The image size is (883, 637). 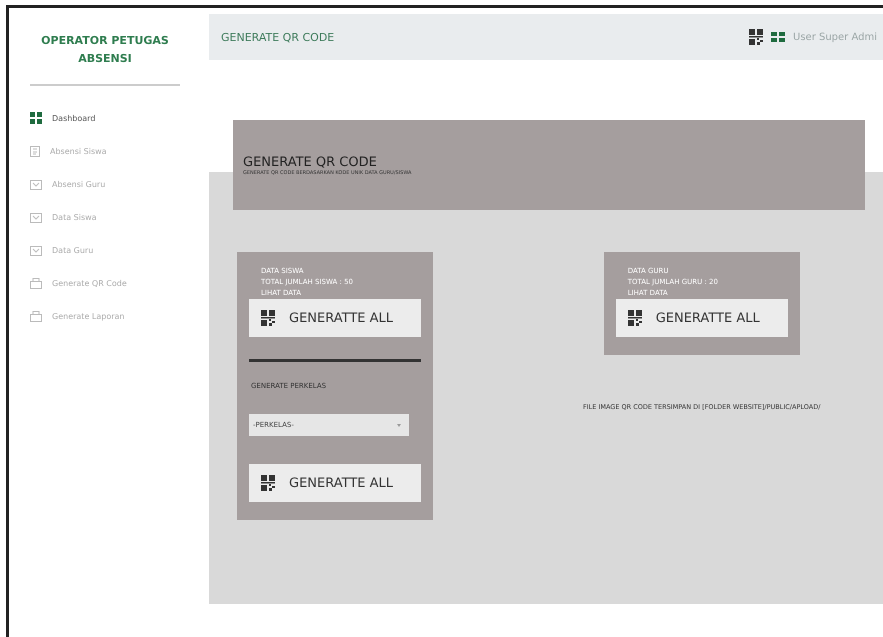 I want to click on app-title: OPERATOR PETUGAS ABSENSI, so click(x=105, y=50).